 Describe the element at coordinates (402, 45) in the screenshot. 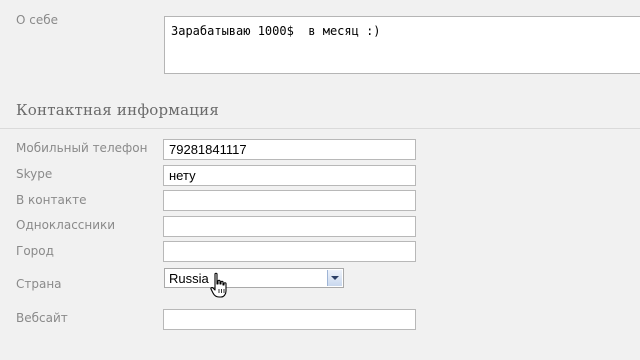

I see `about-textarea: Зарабатываю 1000$ в месяц :)` at that location.